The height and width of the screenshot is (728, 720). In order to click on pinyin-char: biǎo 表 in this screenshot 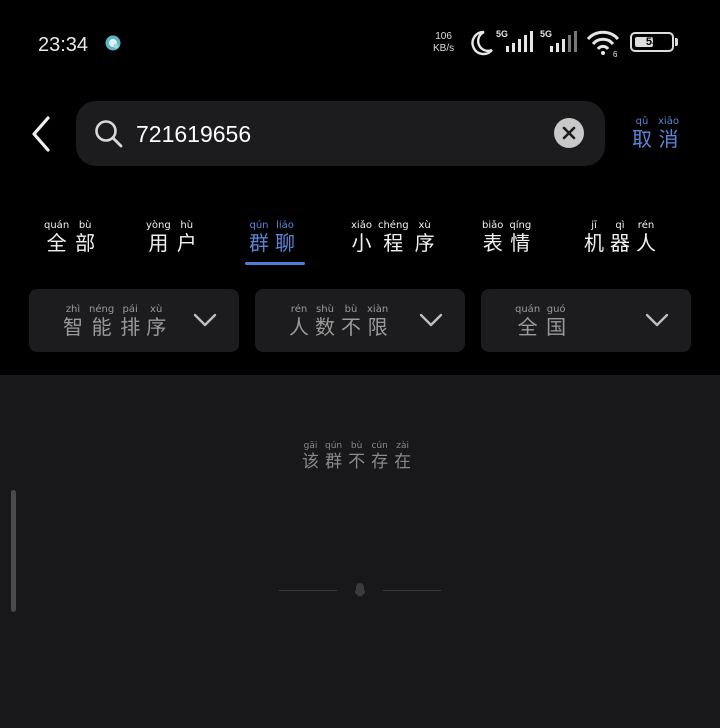, I will do `click(492, 237)`.